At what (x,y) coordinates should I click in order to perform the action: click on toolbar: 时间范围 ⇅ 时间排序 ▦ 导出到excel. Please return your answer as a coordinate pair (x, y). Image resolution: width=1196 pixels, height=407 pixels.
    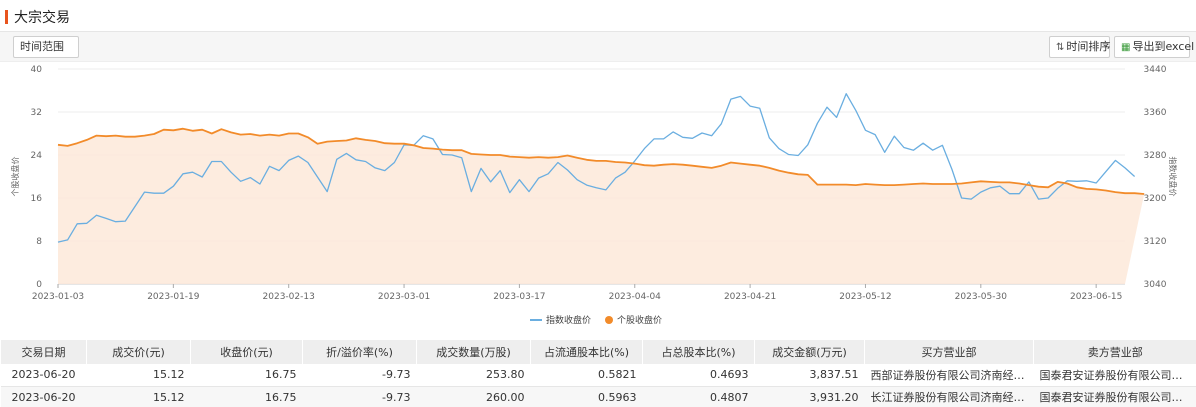
    Looking at the image, I should click on (598, 47).